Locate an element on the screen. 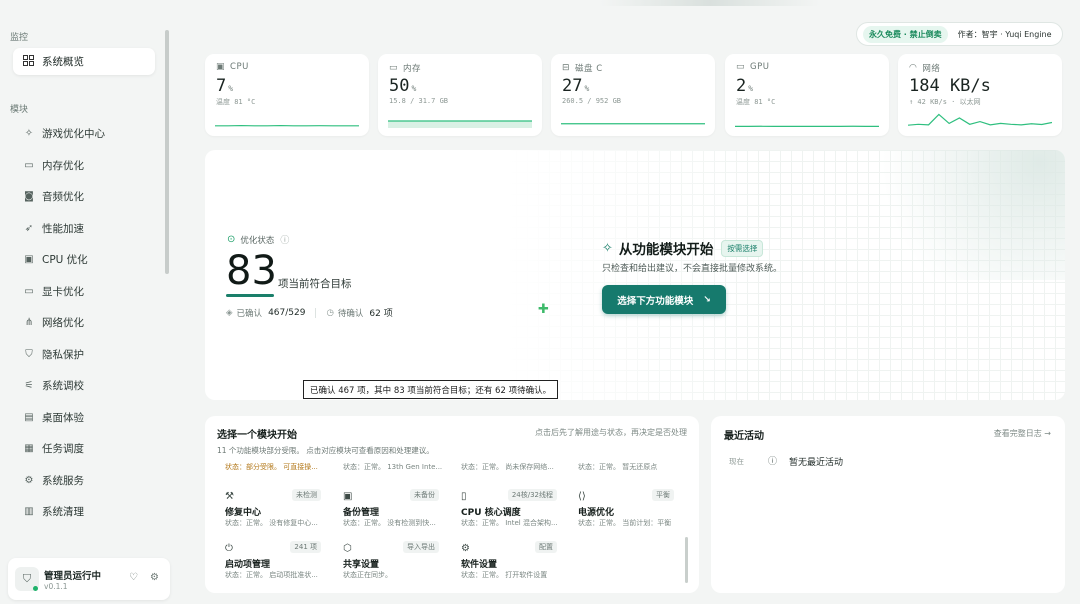 The height and width of the screenshot is (604, 1080). activity-empty: 暂无最近活动 is located at coordinates (816, 463).